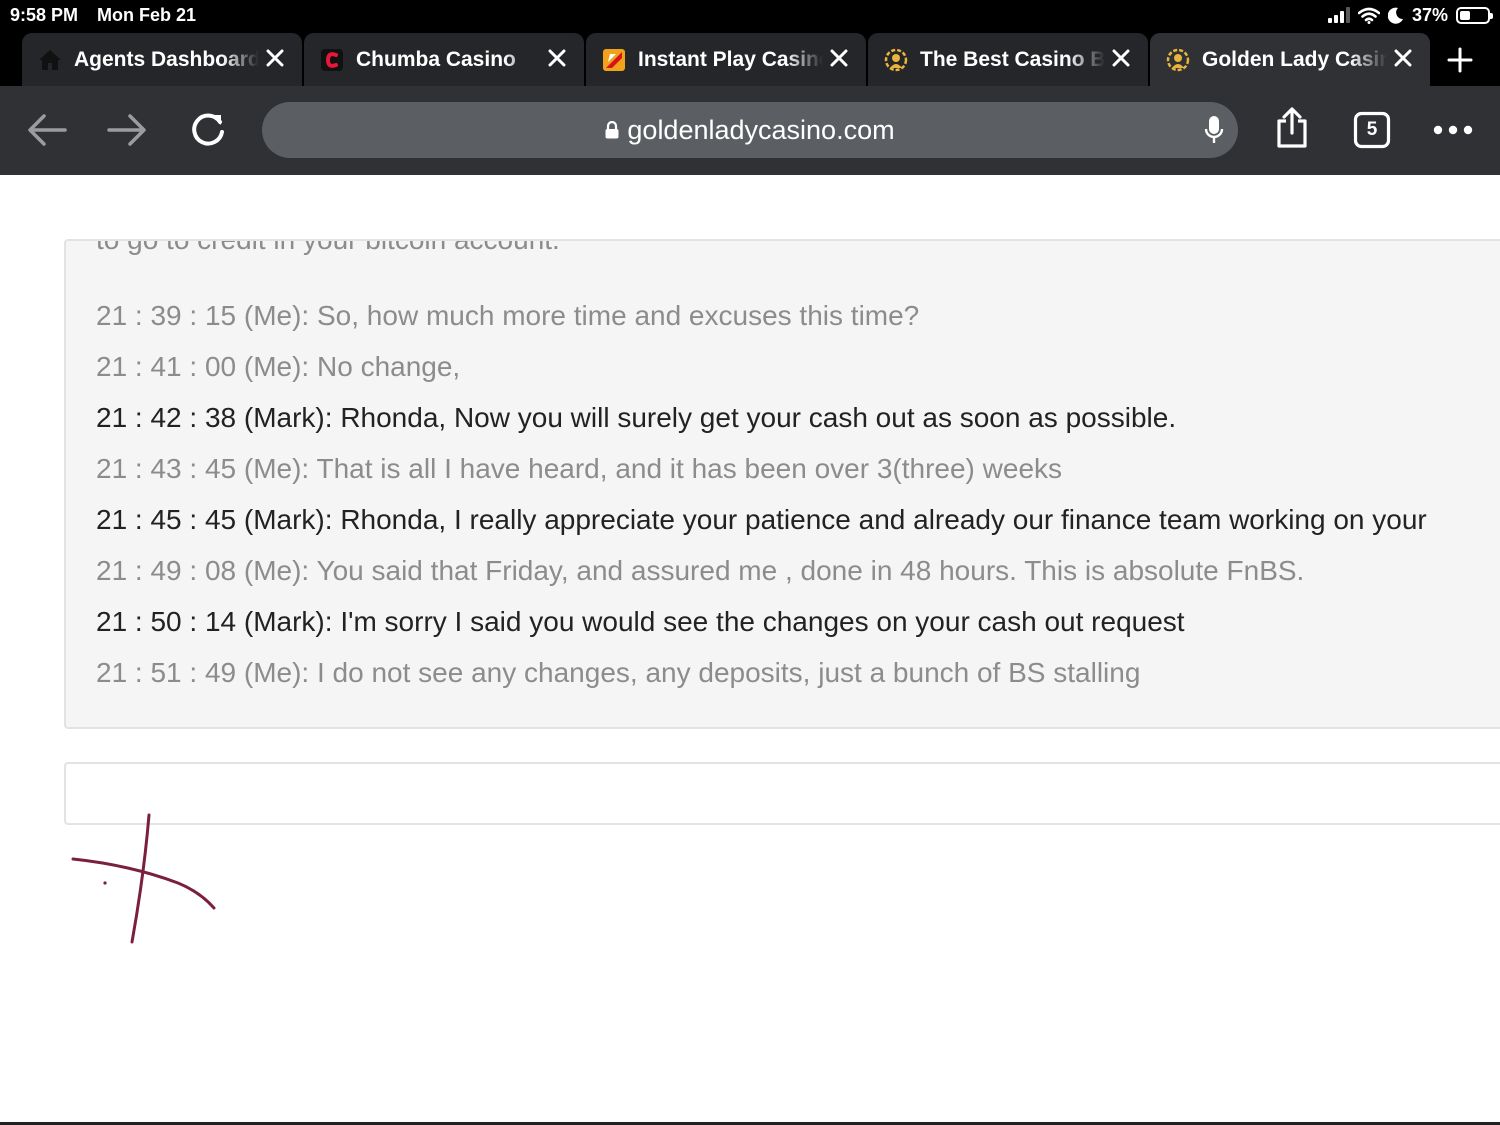 The height and width of the screenshot is (1125, 1500). What do you see at coordinates (1395, 15) in the screenshot?
I see `moon-icon` at bounding box center [1395, 15].